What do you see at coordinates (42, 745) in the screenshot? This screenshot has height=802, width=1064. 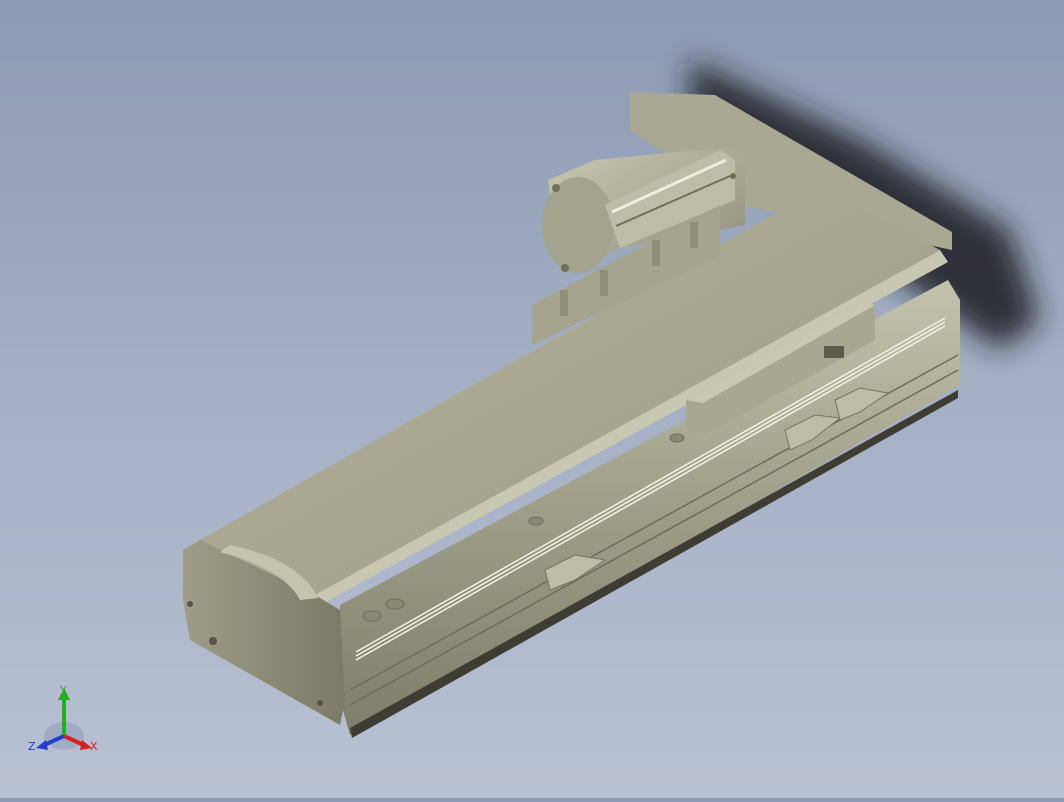 I see `z-axis-arrow-icon` at bounding box center [42, 745].